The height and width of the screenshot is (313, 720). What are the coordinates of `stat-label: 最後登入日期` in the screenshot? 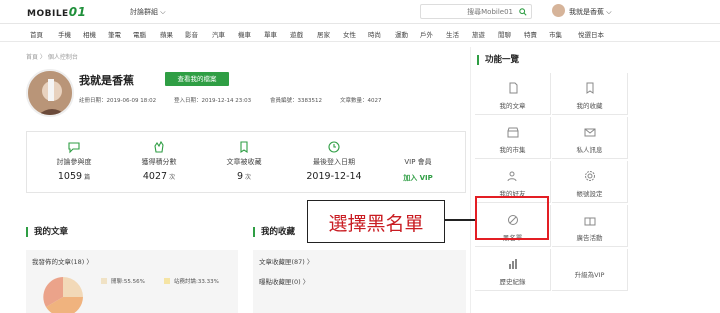 It's located at (334, 162).